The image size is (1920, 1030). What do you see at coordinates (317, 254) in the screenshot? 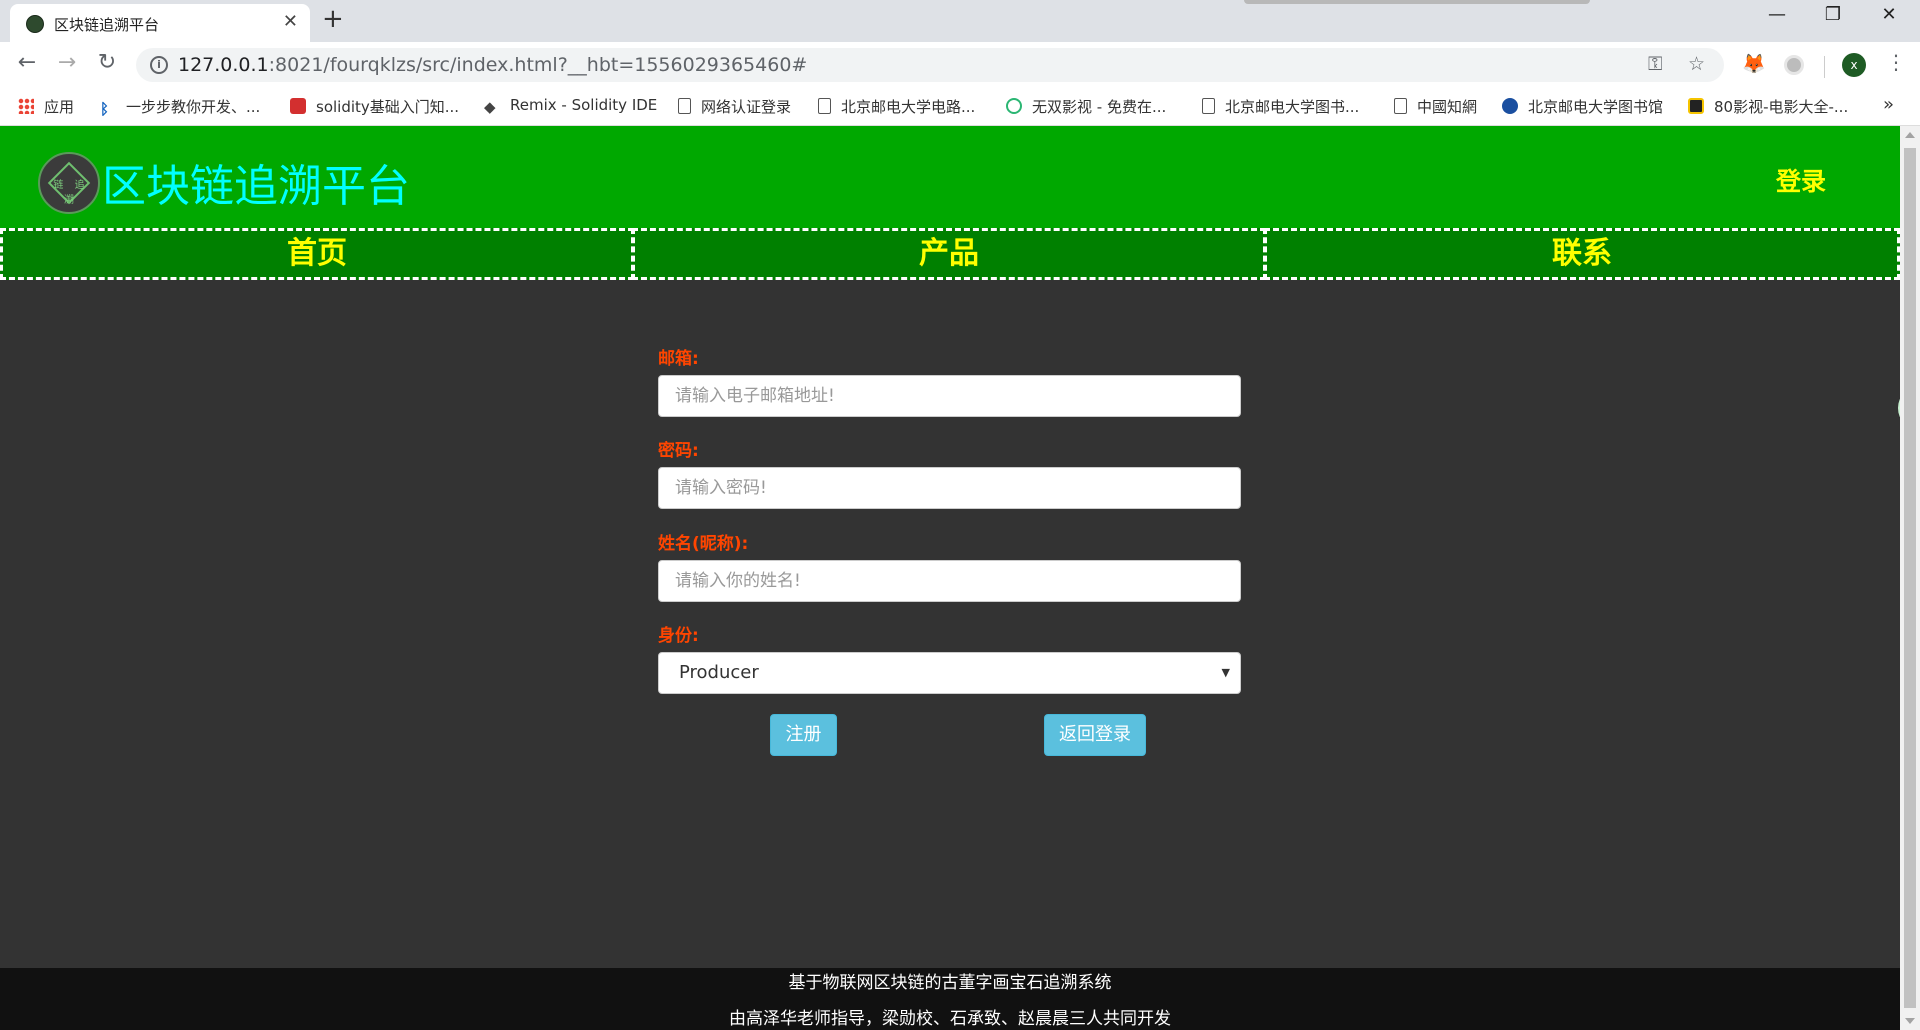
I see `nav-item-home: 首页` at bounding box center [317, 254].